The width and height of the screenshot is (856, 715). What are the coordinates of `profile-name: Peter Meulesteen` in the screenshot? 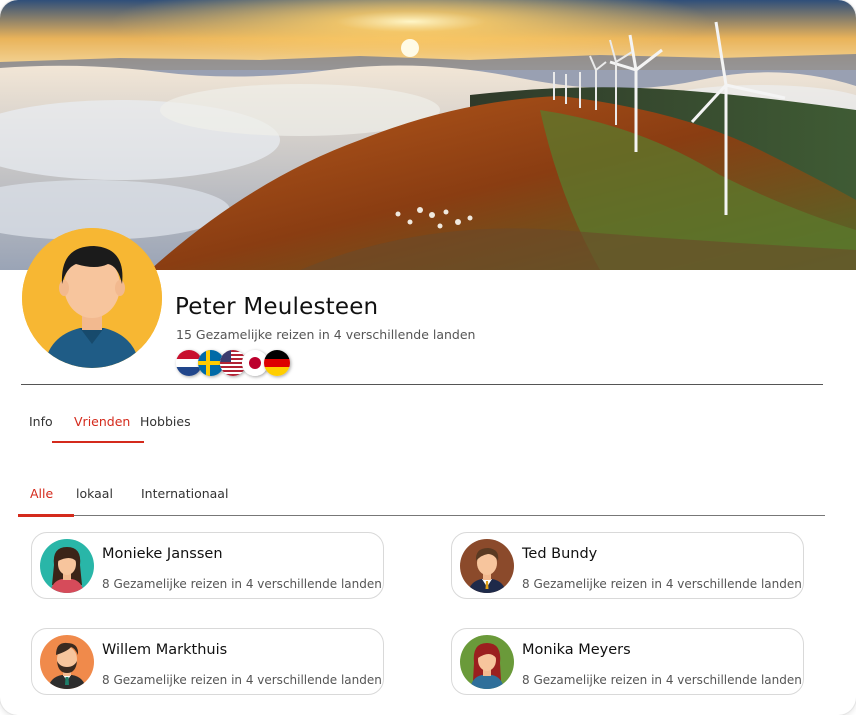 It's located at (277, 307).